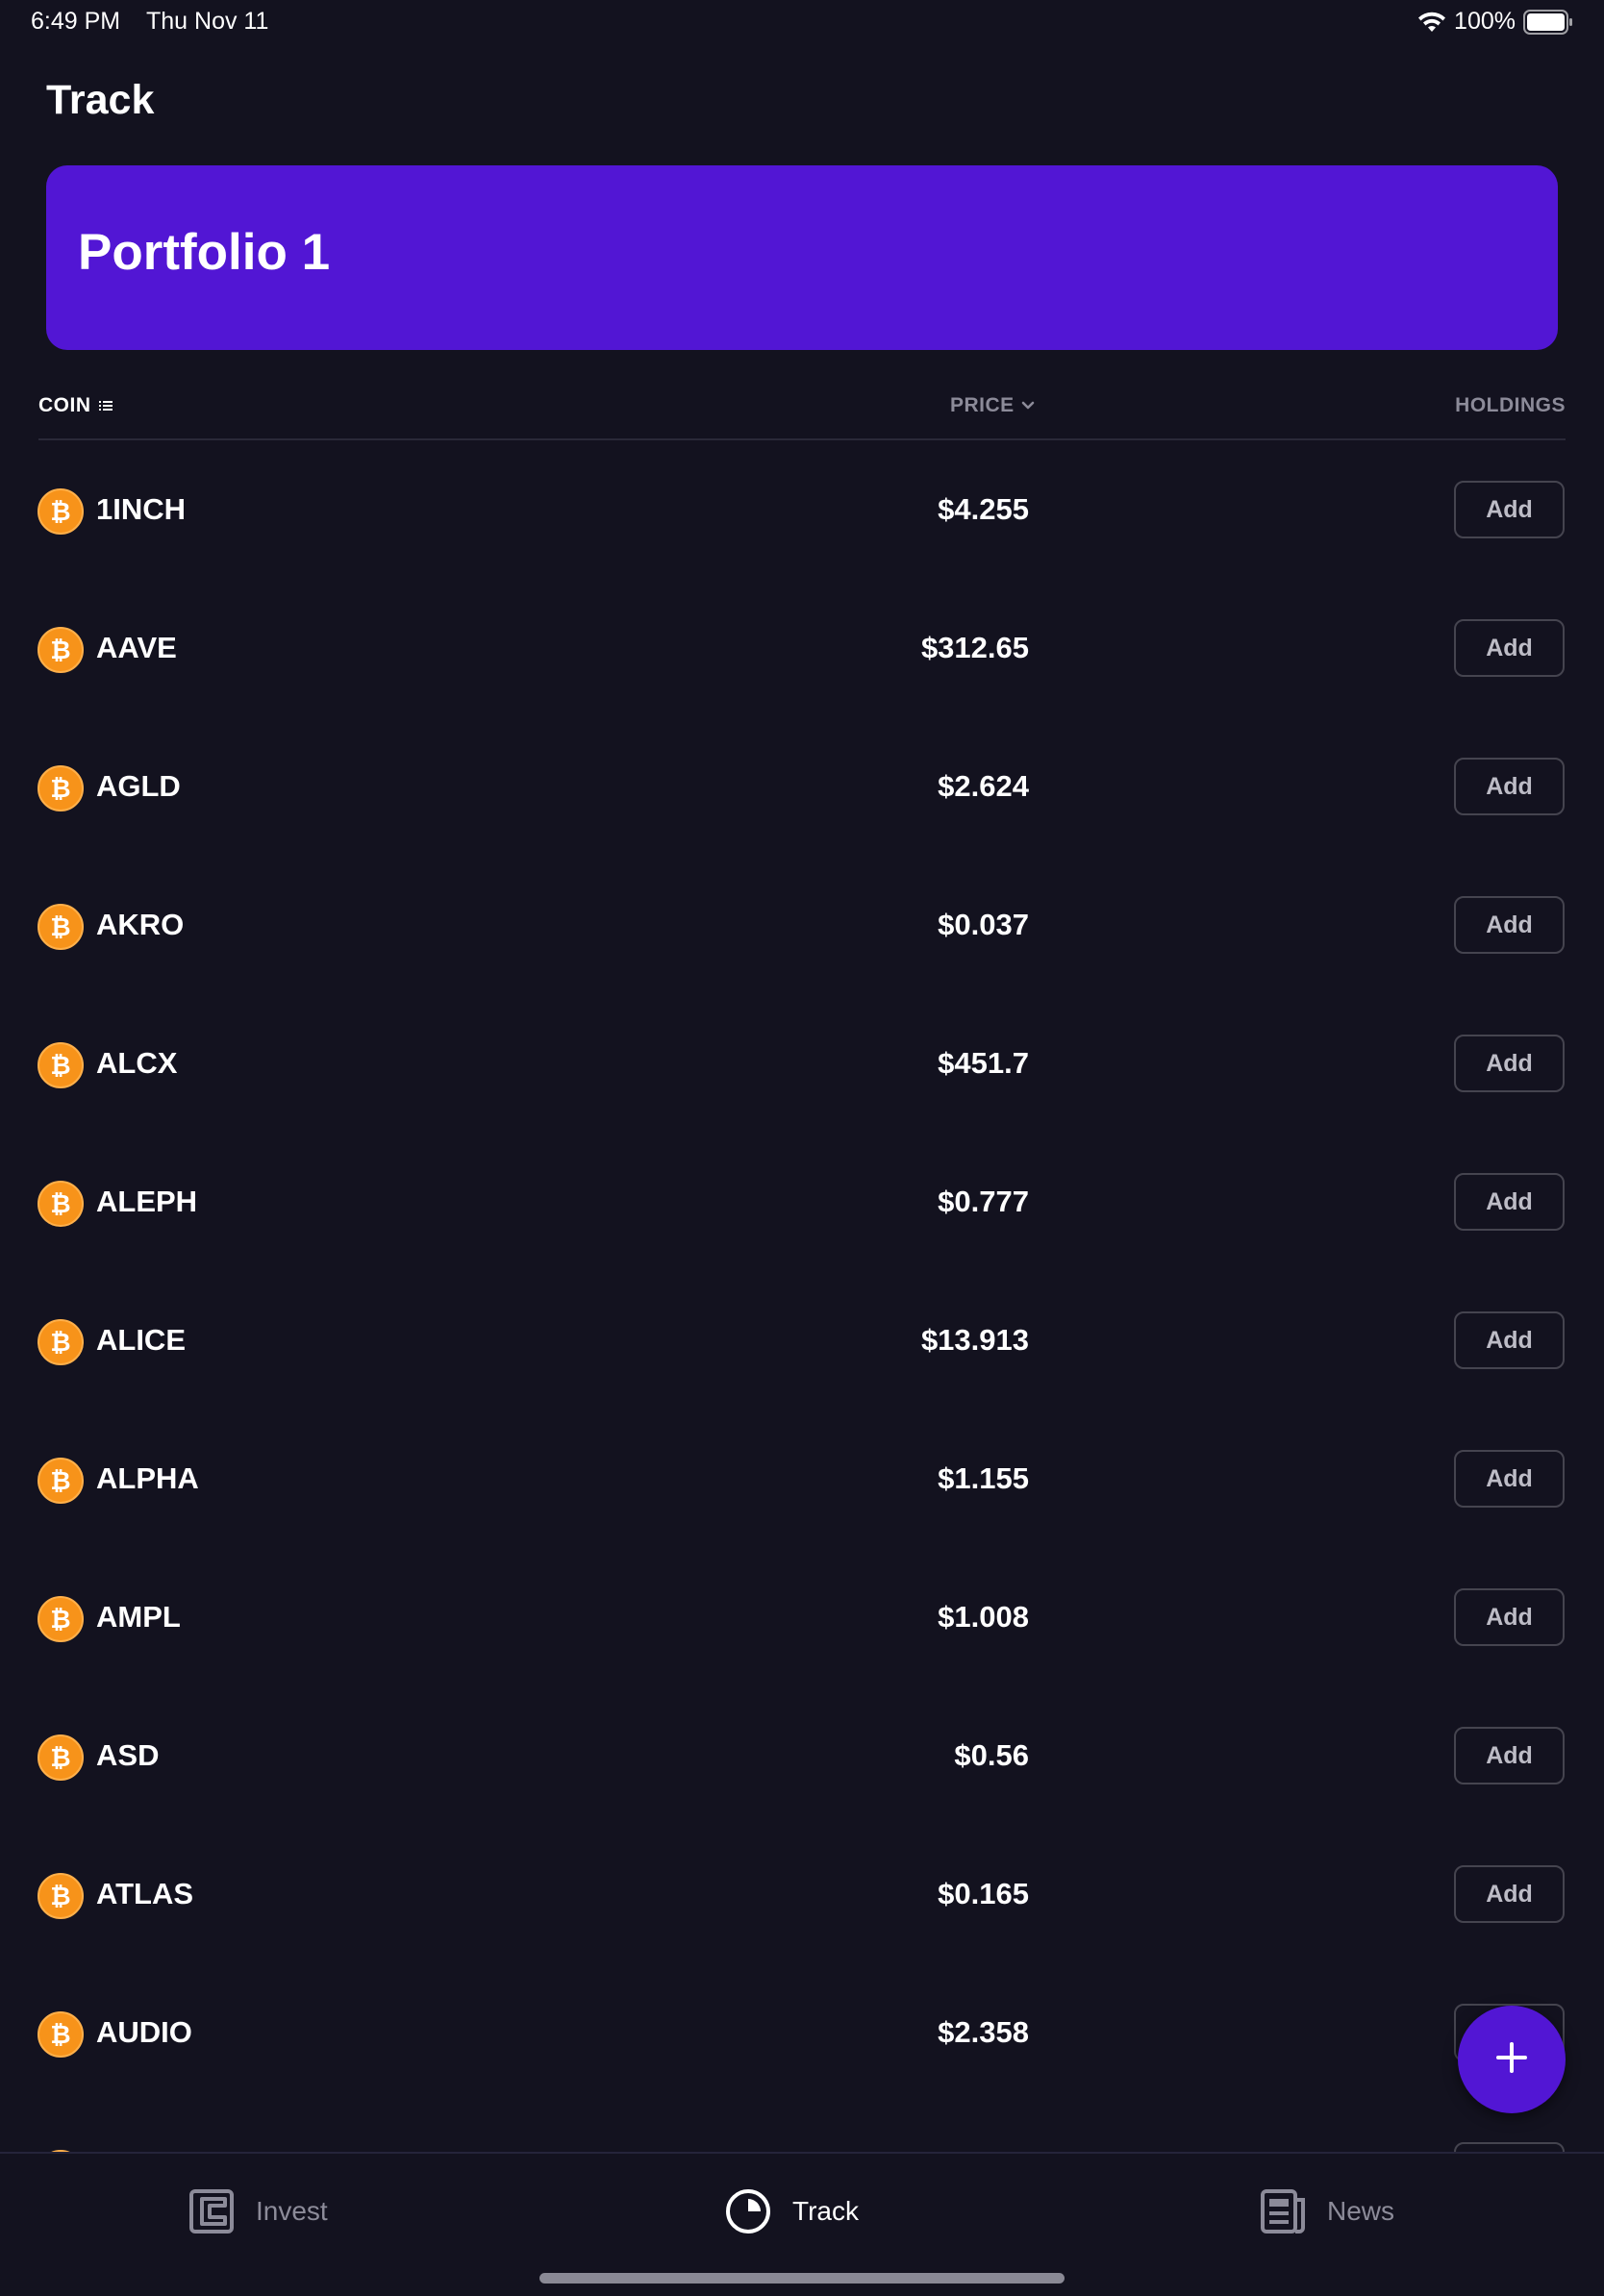 The image size is (1604, 2296). Describe the element at coordinates (64, 405) in the screenshot. I see `coin-column-label: COIN` at that location.